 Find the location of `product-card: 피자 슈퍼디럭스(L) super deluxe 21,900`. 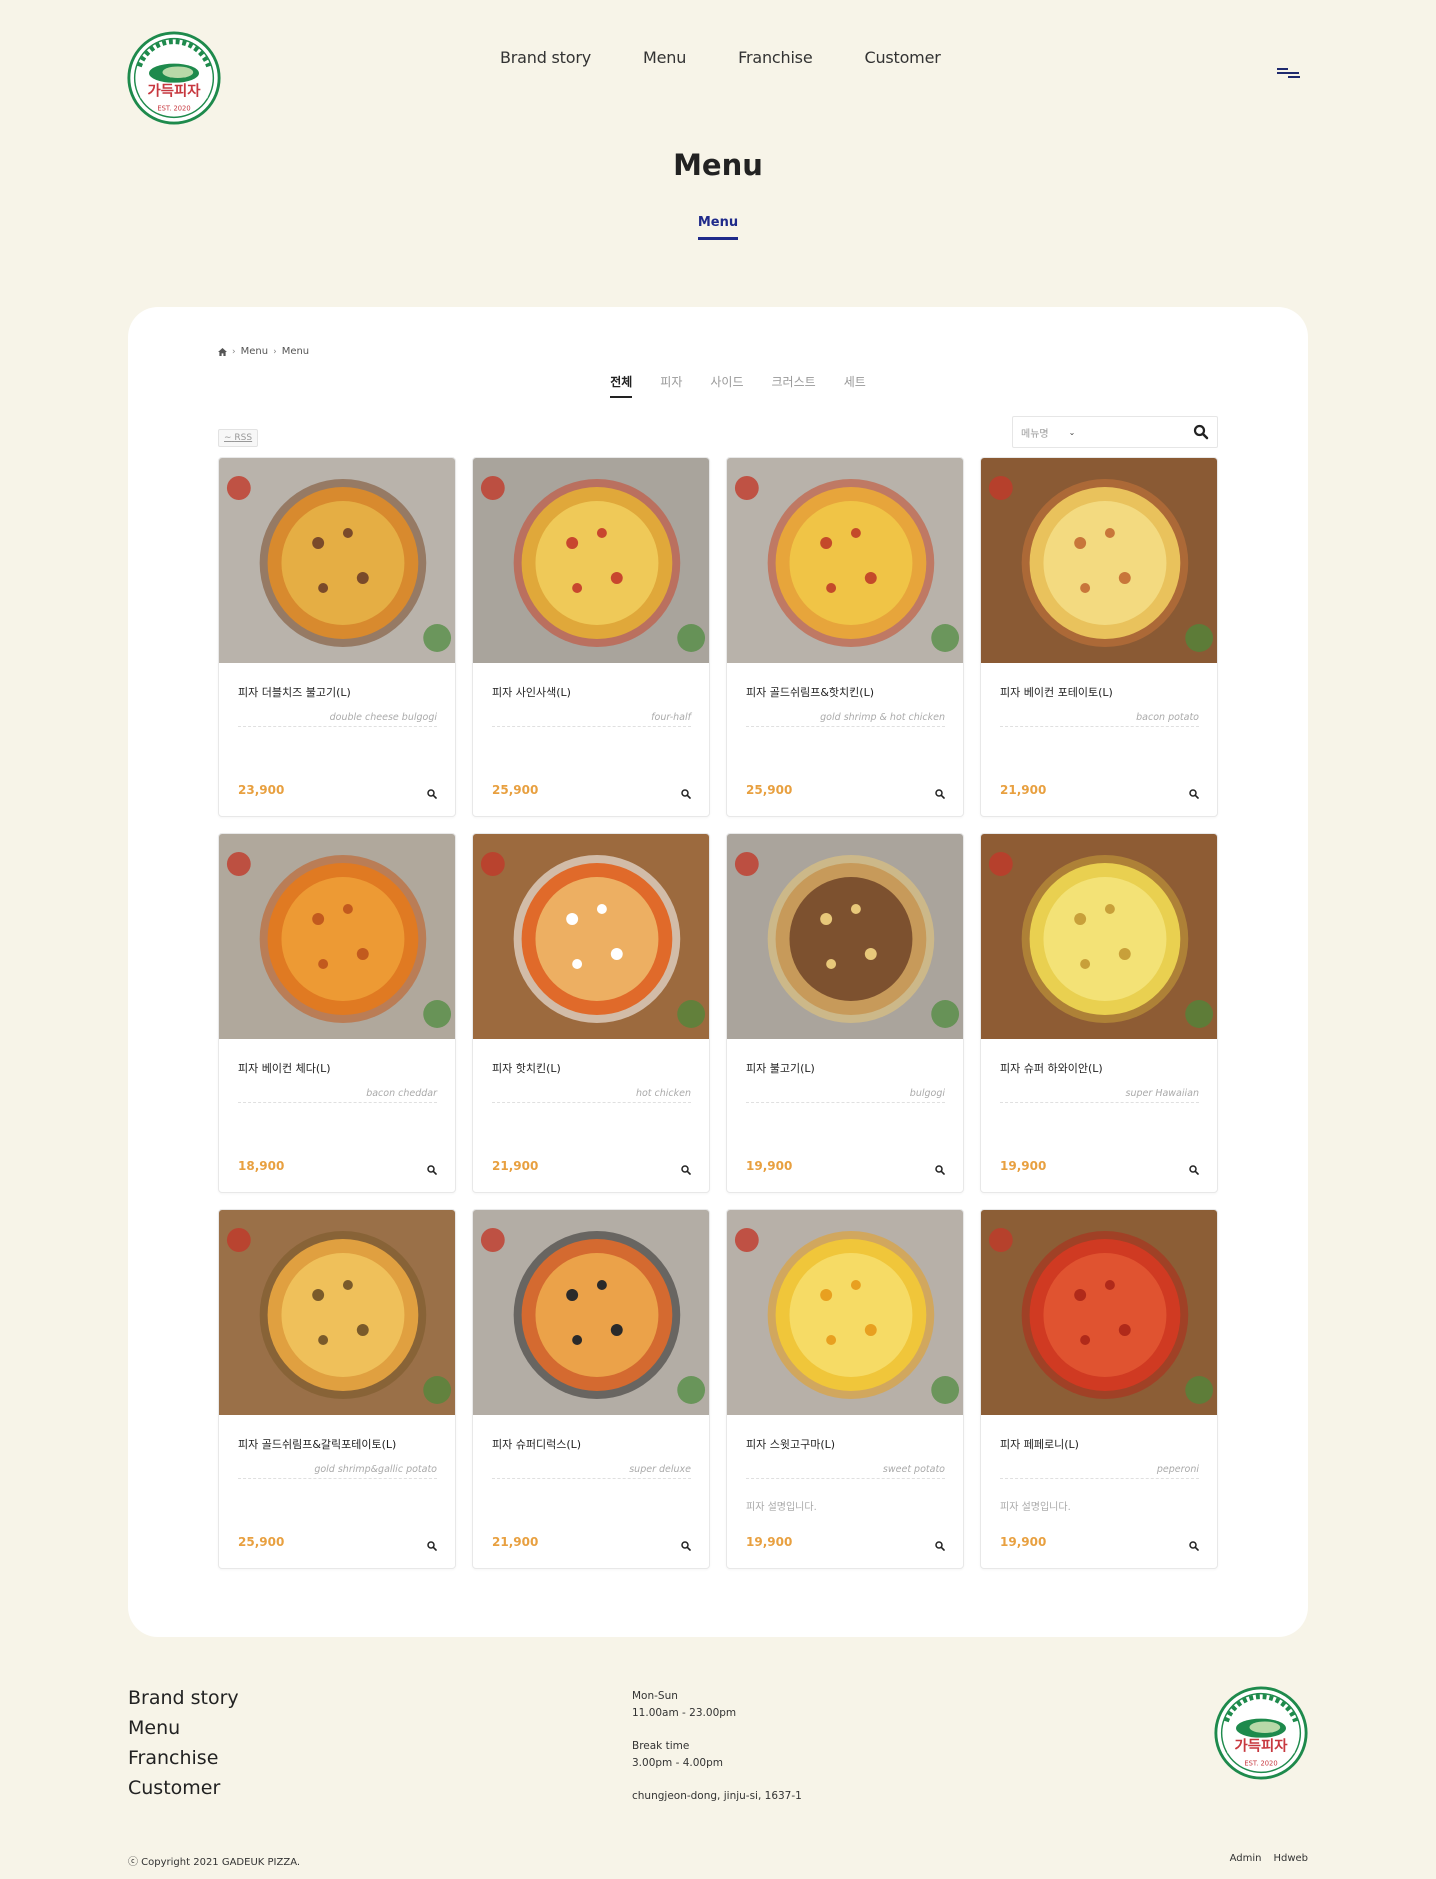

product-card: 피자 슈퍼디럭스(L) super deluxe 21,900 is located at coordinates (591, 1389).